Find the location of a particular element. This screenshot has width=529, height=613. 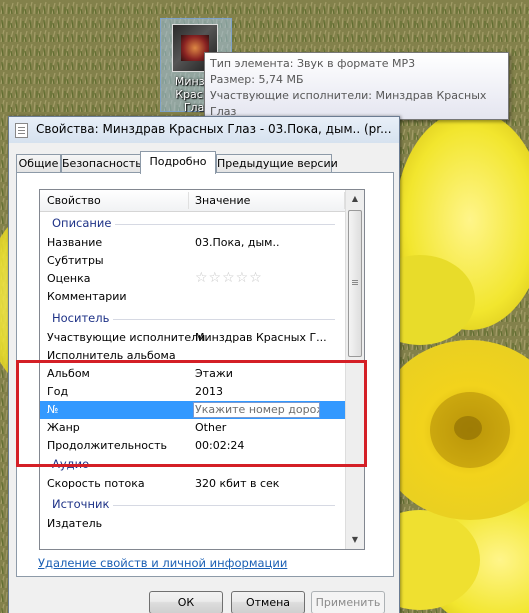

scroll-thumb is located at coordinates (355, 283).